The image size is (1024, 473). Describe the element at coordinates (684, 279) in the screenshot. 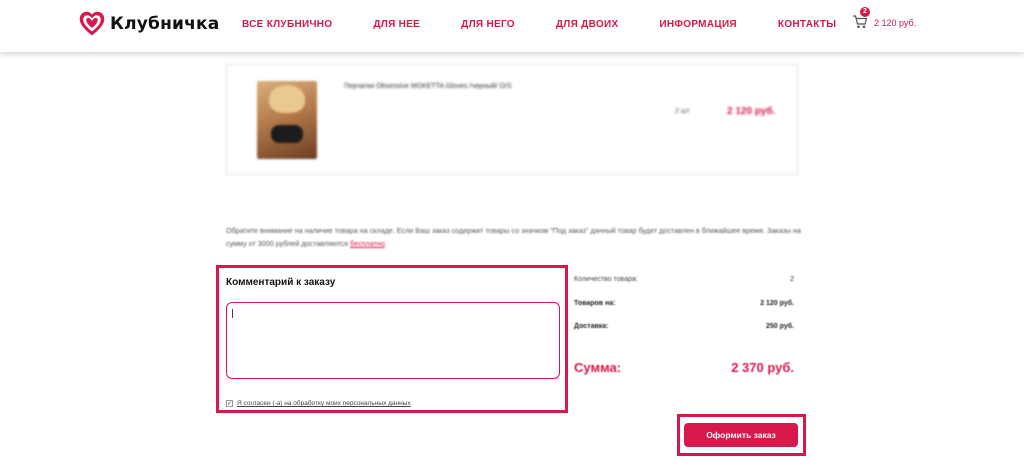

I see `summary-items-row: Количество товара: 2` at that location.